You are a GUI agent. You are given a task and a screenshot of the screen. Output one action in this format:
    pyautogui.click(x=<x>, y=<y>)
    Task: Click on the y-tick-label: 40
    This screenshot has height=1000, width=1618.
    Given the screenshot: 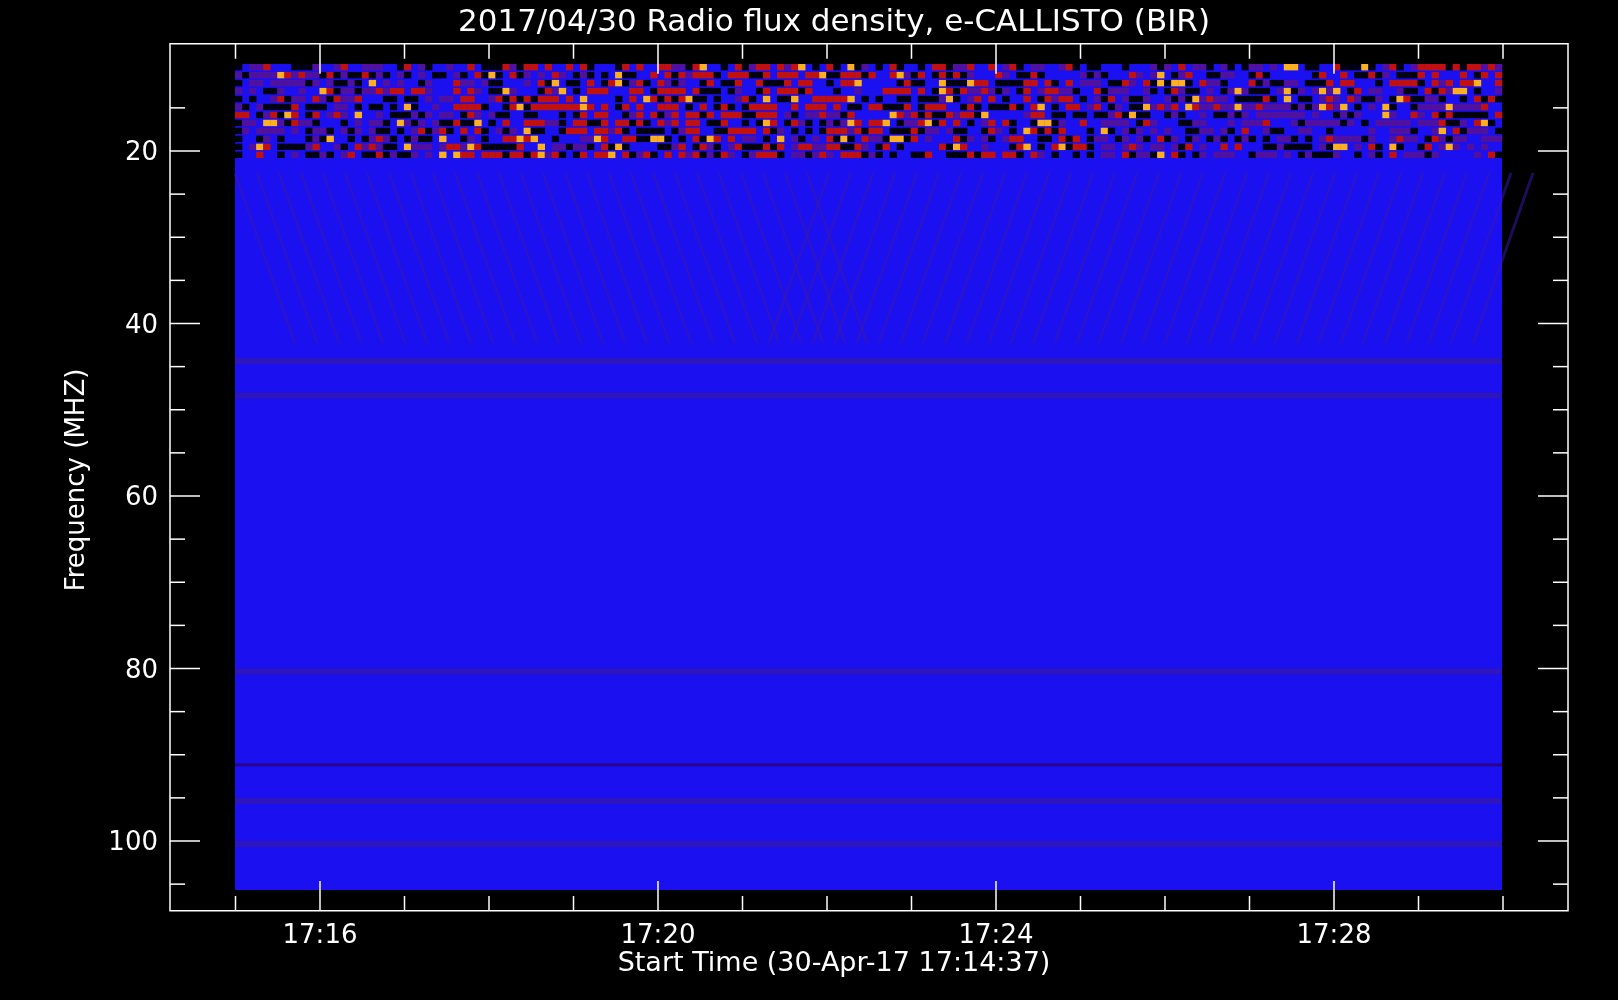 What is the action you would take?
    pyautogui.click(x=141, y=323)
    